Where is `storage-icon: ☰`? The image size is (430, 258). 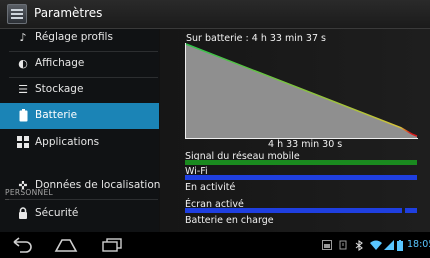
storage-icon: ☰ is located at coordinates (23, 89).